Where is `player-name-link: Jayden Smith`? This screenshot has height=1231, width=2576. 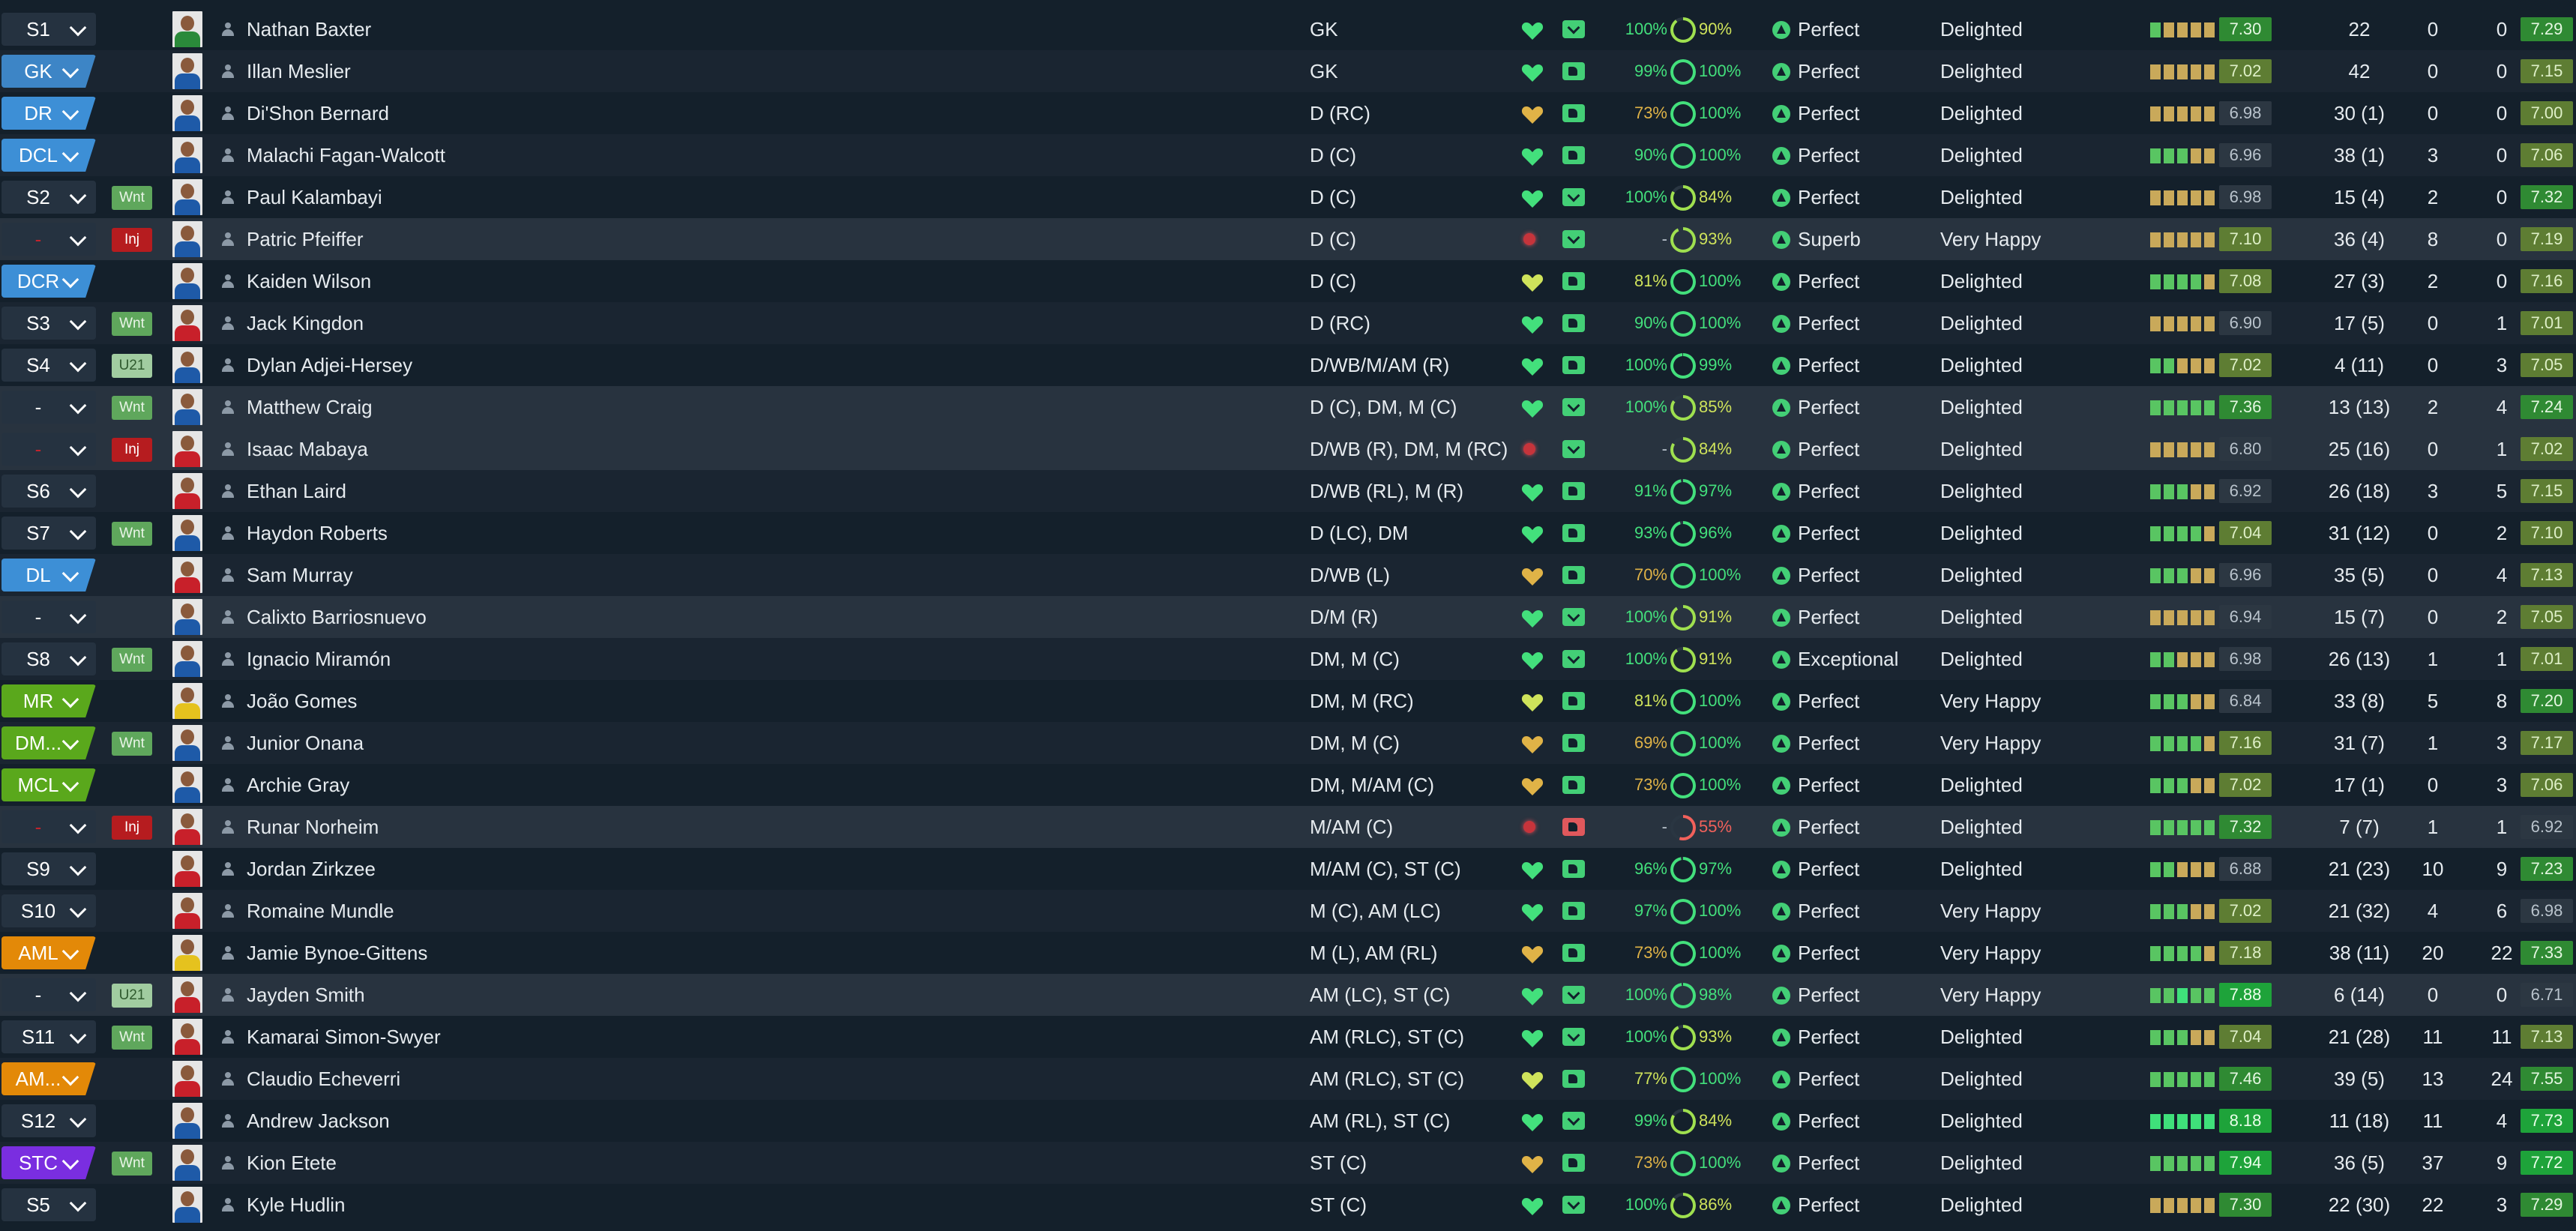
player-name-link: Jayden Smith is located at coordinates (306, 995).